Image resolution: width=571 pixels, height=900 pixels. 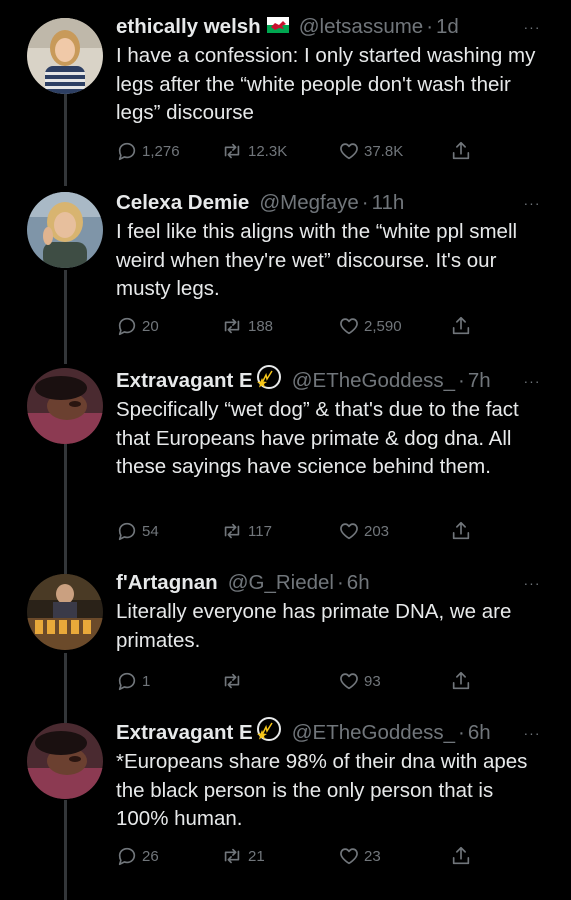 What do you see at coordinates (301, 681) in the screenshot?
I see `tweet-actions: 1 93` at bounding box center [301, 681].